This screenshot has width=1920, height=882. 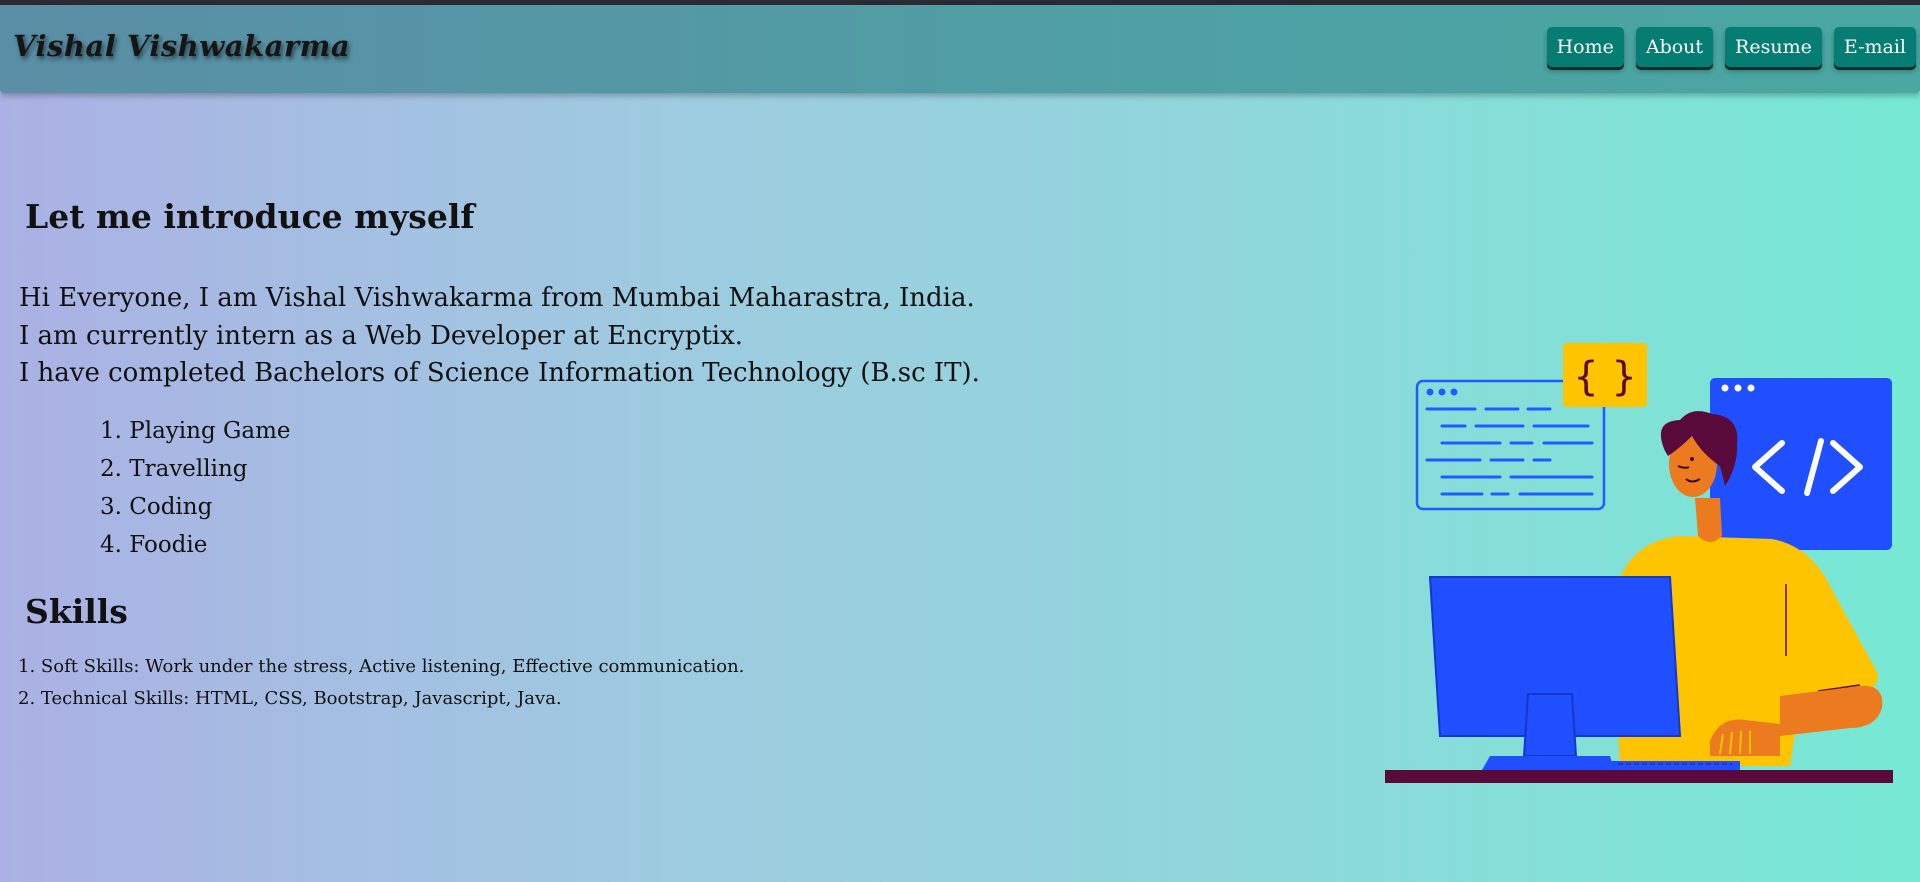 I want to click on desk-icon, so click(x=1639, y=776).